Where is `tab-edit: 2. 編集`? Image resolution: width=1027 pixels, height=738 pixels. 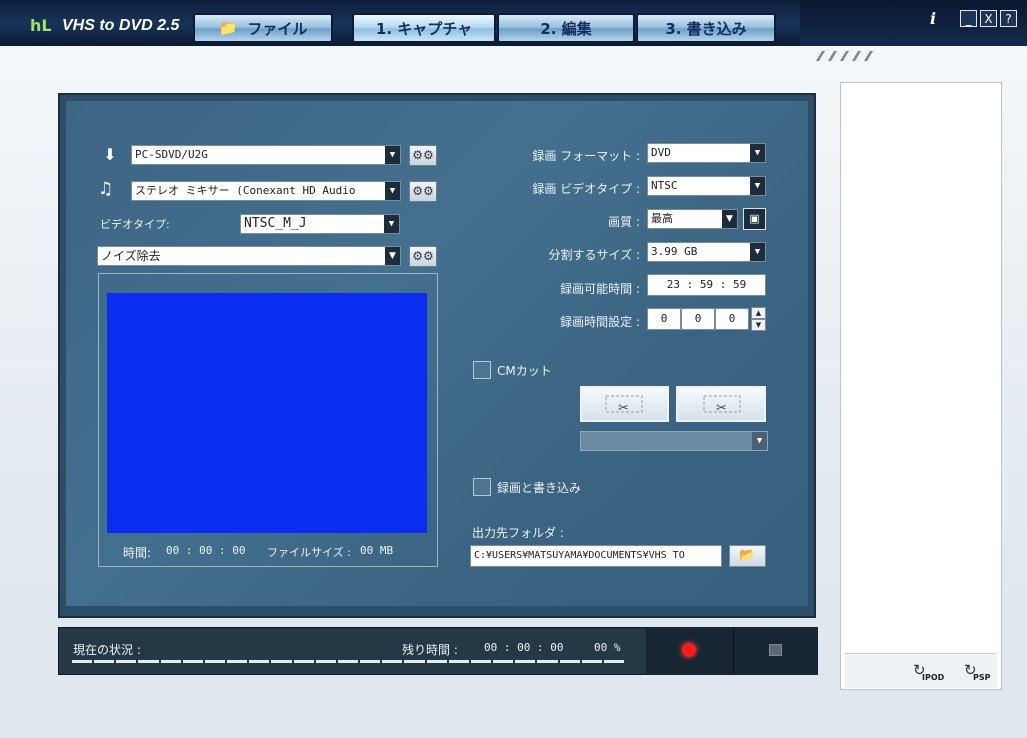 tab-edit: 2. 編集 is located at coordinates (566, 28).